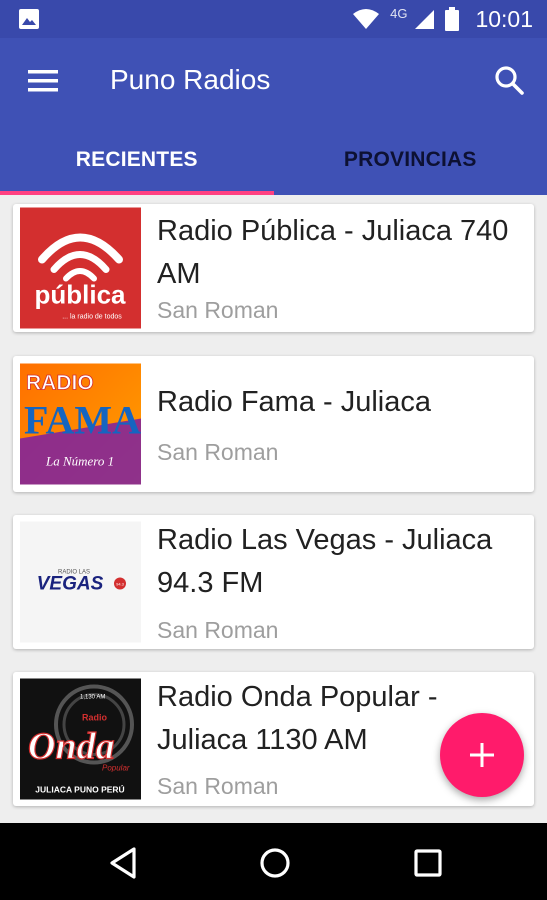  Describe the element at coordinates (79, 789) in the screenshot. I see `logo-text: JULIACA PUNO PERÚ` at that location.